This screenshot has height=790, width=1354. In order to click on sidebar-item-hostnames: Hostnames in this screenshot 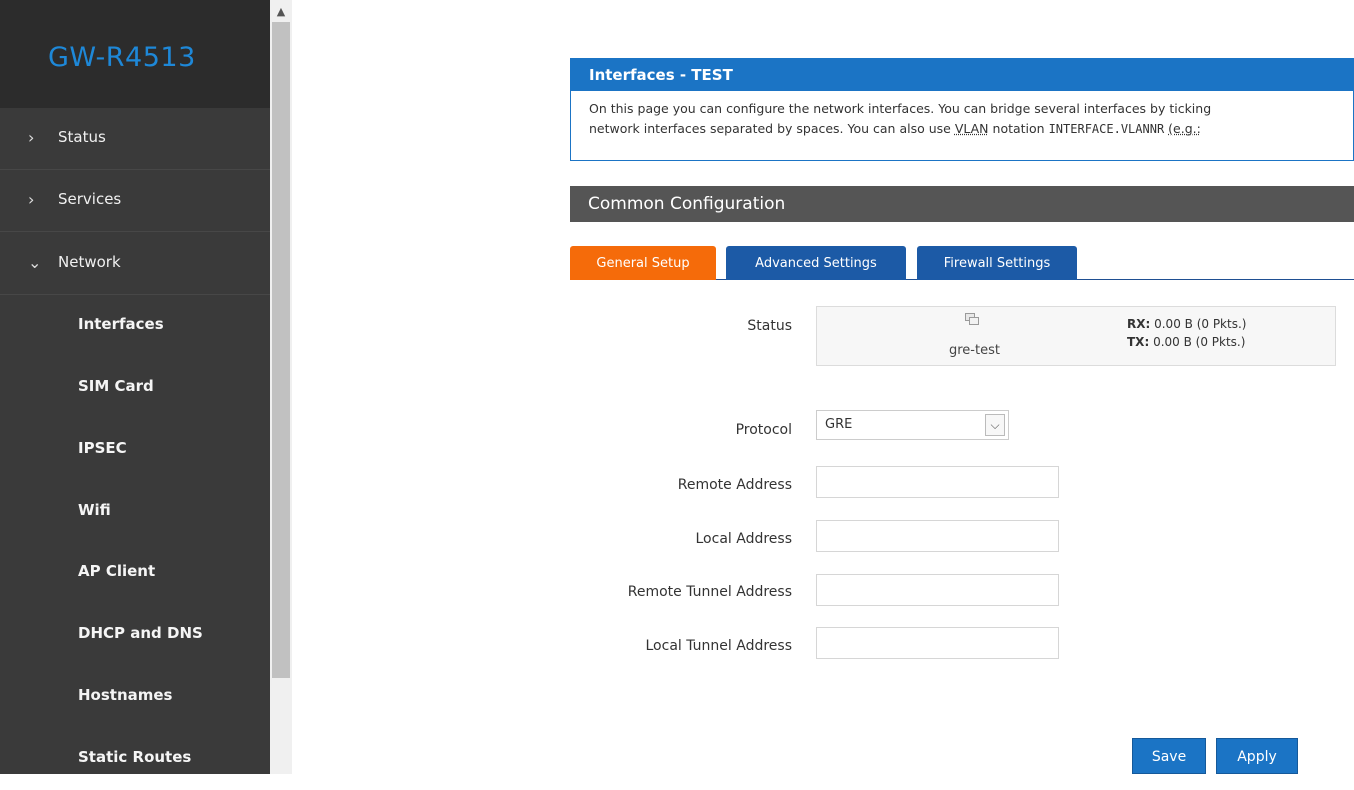, I will do `click(135, 697)`.